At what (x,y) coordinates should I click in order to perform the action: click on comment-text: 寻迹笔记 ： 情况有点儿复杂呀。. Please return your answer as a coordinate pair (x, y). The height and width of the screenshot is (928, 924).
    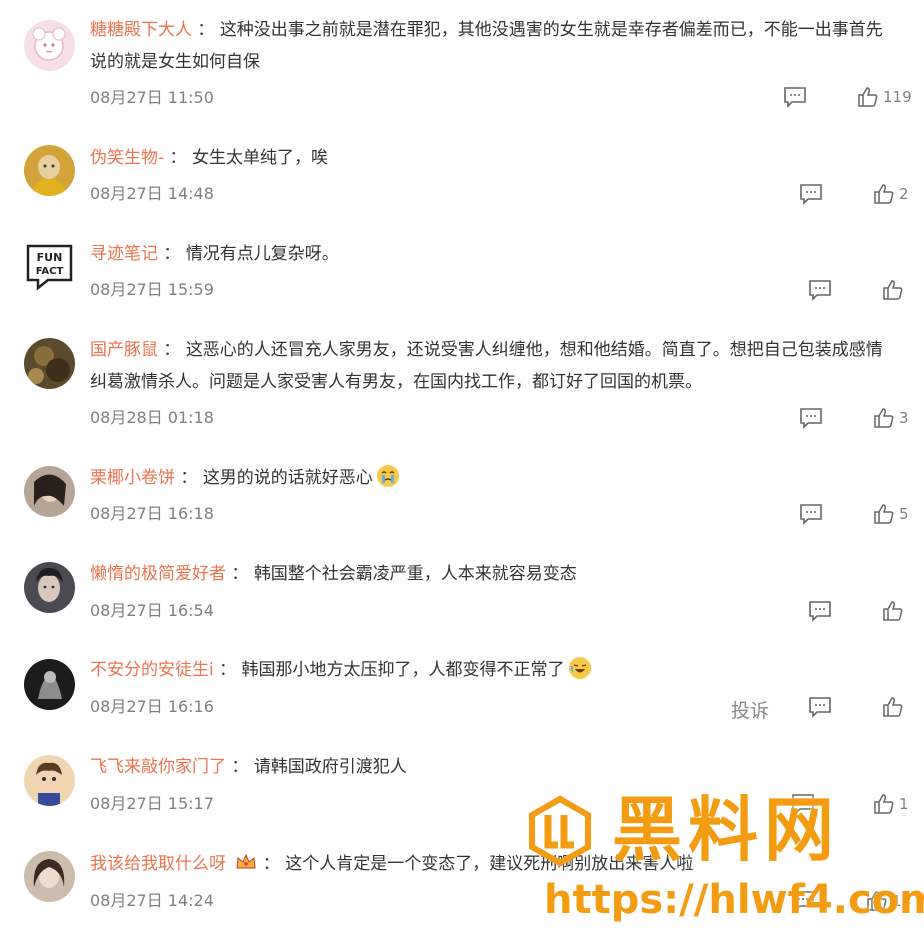
    Looking at the image, I should click on (214, 254).